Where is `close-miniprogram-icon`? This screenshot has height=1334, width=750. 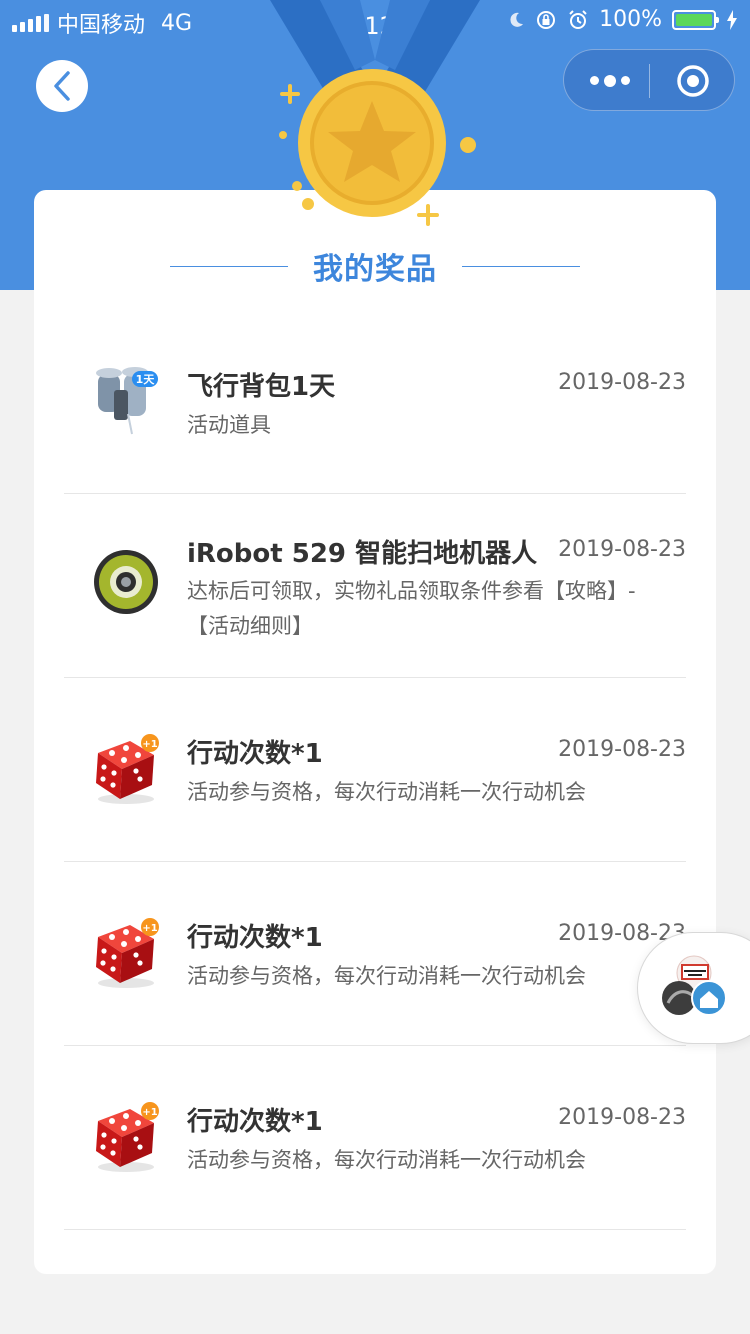 close-miniprogram-icon is located at coordinates (693, 81).